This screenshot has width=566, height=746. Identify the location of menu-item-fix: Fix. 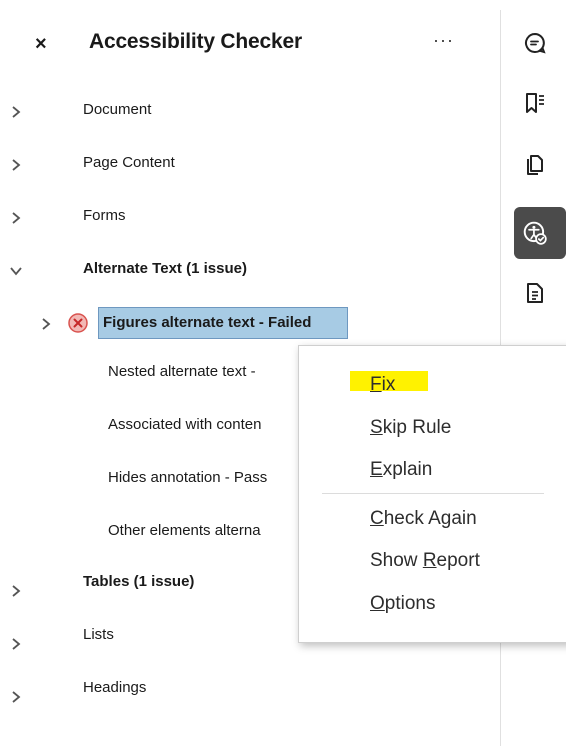
(382, 385).